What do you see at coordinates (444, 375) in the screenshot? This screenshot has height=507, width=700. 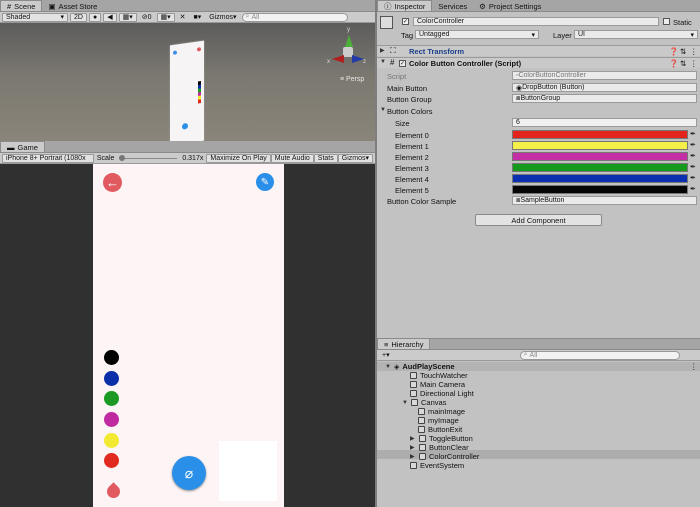 I see `hierarchy-item-label: TouchWatcher` at bounding box center [444, 375].